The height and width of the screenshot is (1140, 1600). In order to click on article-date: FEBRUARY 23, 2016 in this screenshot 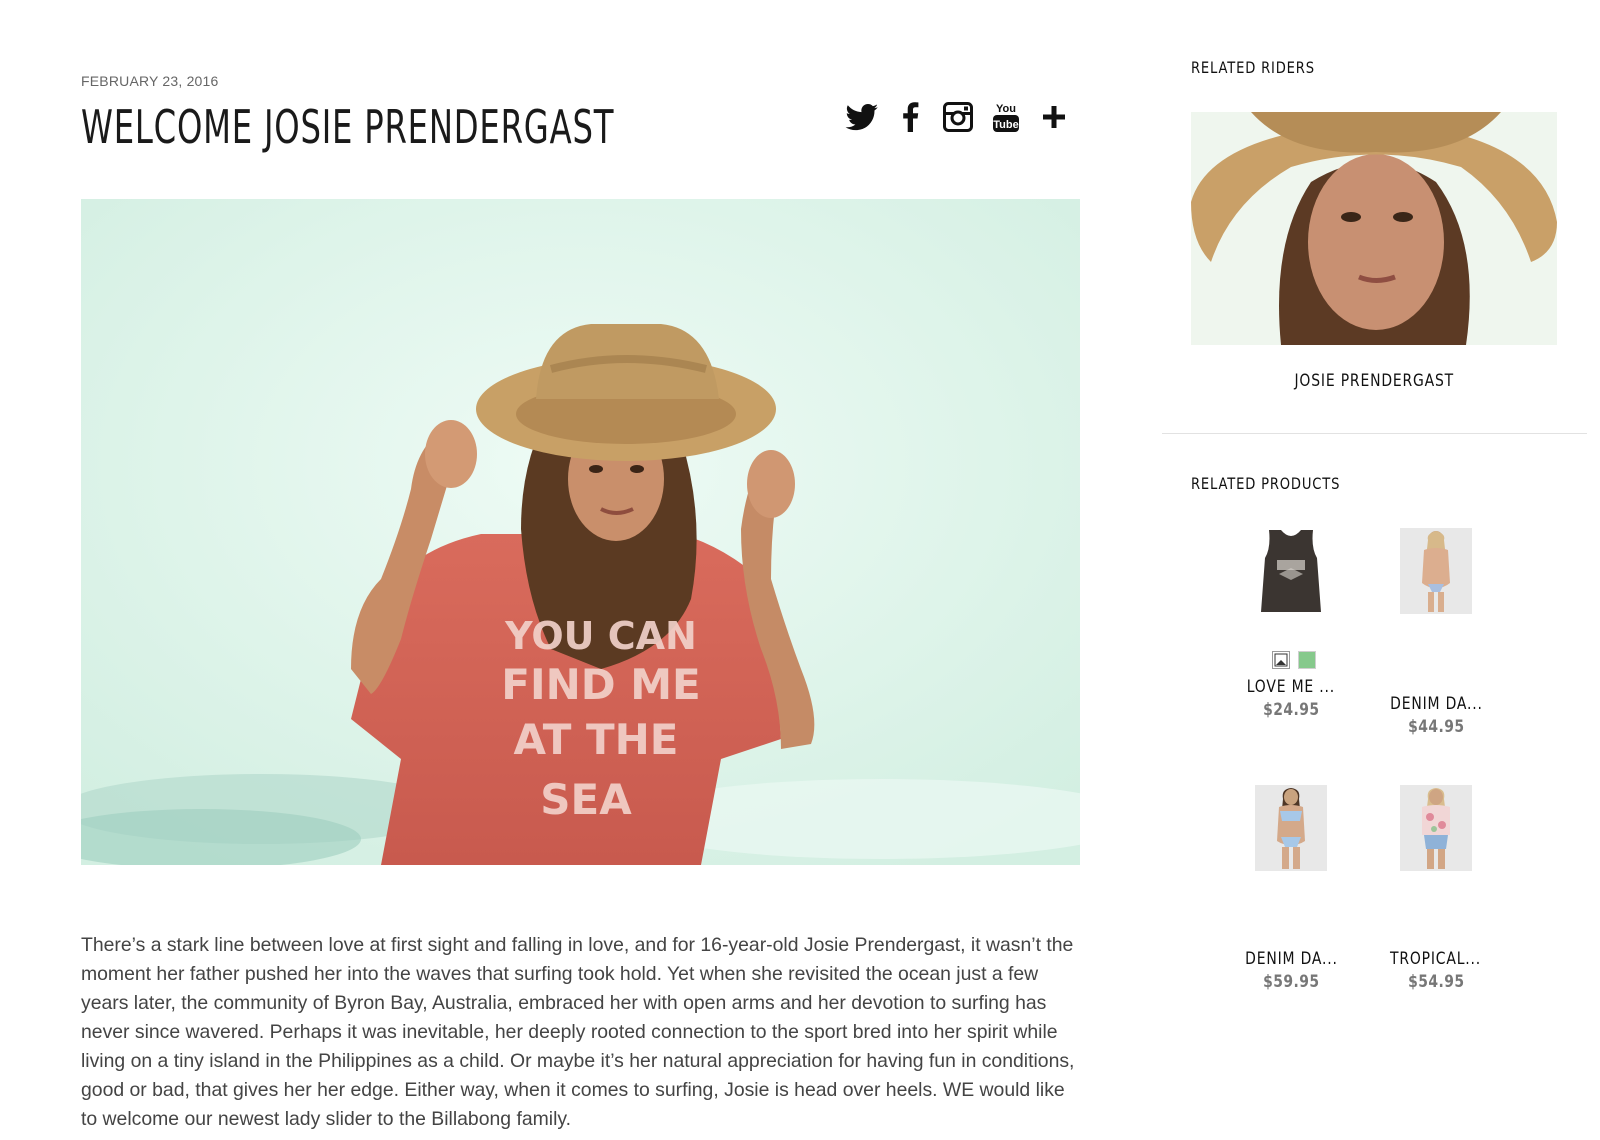, I will do `click(150, 81)`.